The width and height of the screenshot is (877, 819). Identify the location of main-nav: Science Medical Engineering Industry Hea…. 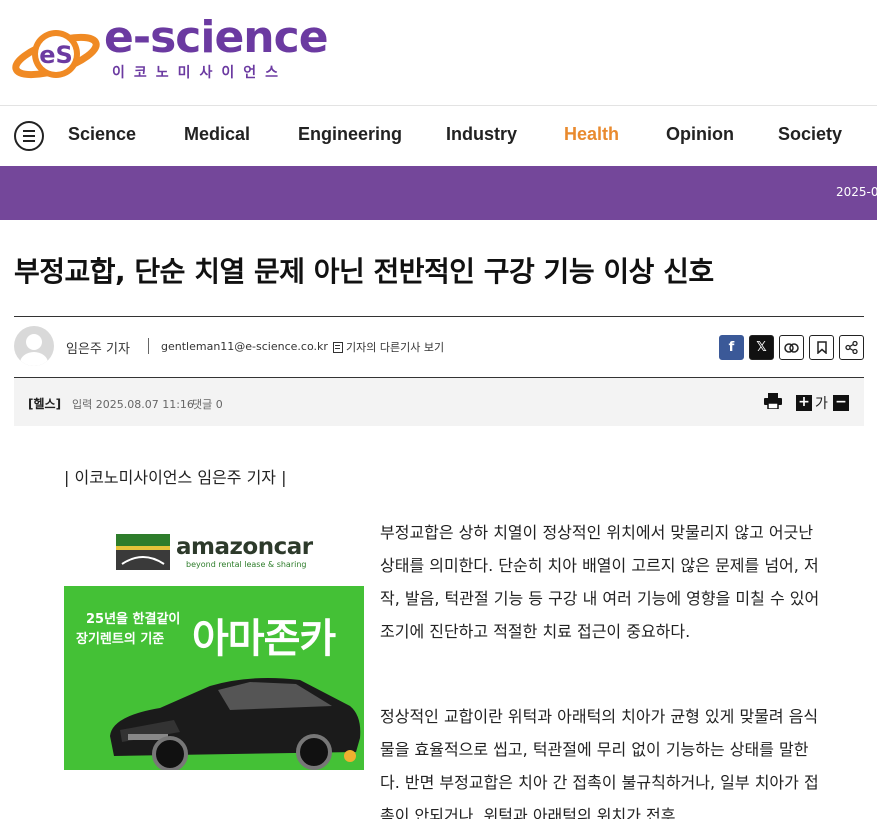
(438, 136).